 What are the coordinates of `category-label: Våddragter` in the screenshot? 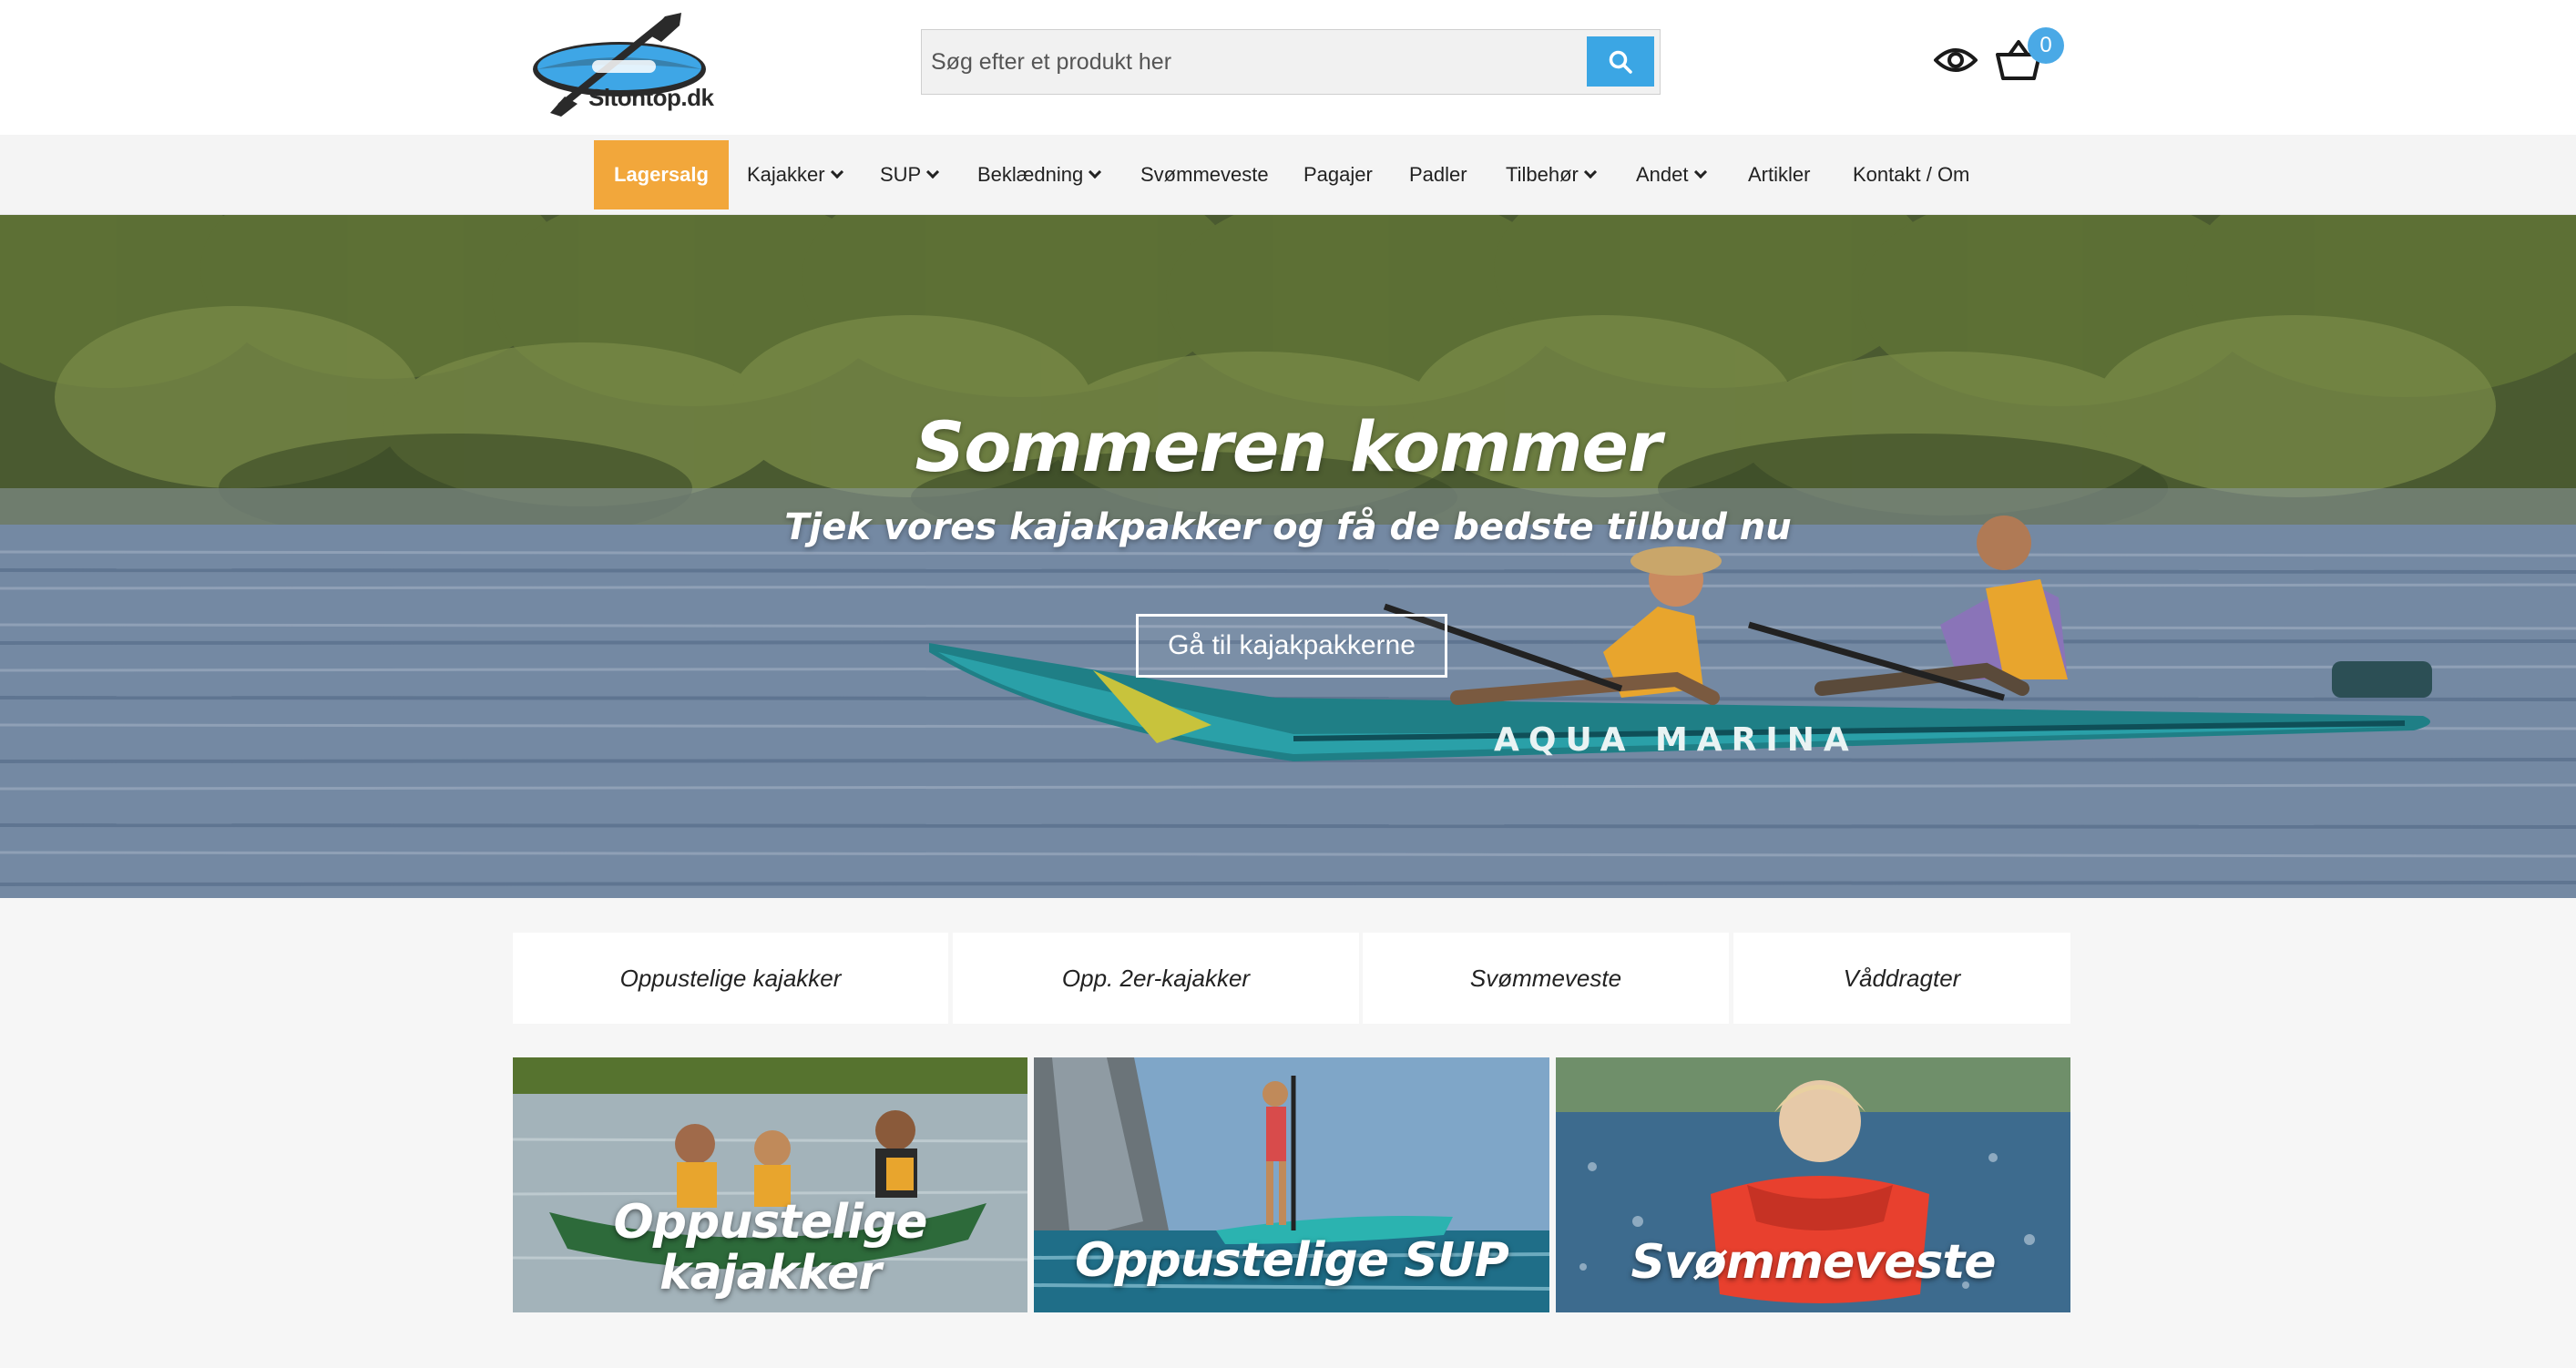 It's located at (1902, 978).